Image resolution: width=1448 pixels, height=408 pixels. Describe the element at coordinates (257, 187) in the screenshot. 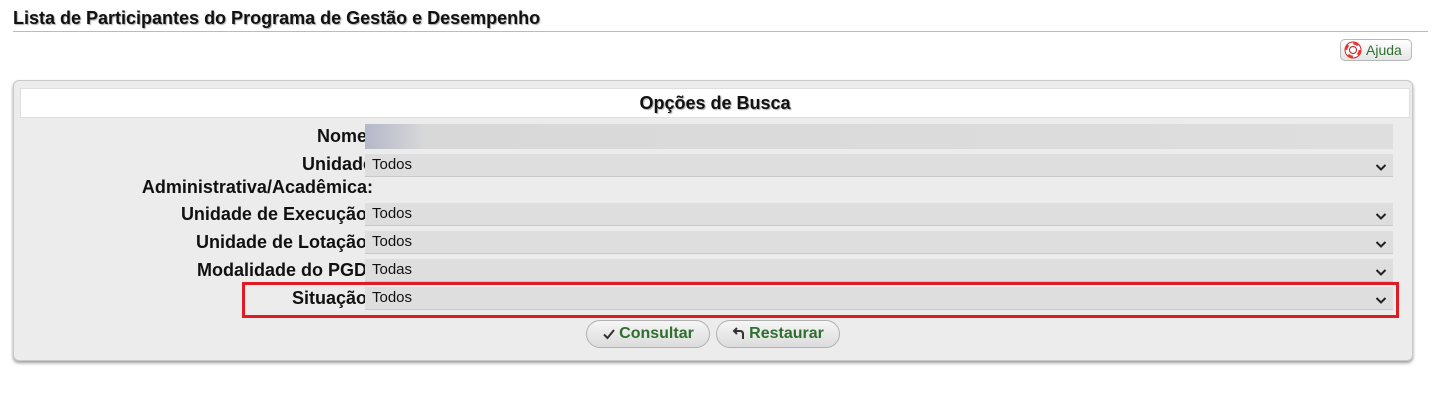

I see `unidade-adm-label-line2: Administrativa/Acadêmica:` at that location.